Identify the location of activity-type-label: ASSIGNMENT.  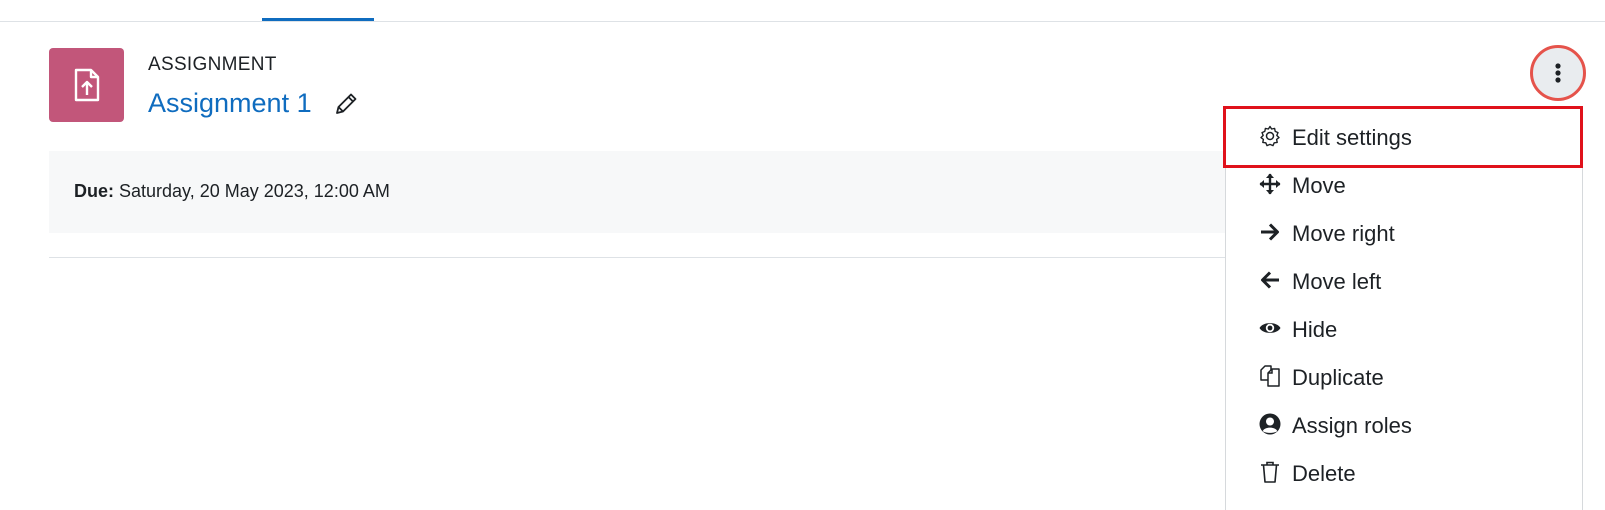
(212, 64).